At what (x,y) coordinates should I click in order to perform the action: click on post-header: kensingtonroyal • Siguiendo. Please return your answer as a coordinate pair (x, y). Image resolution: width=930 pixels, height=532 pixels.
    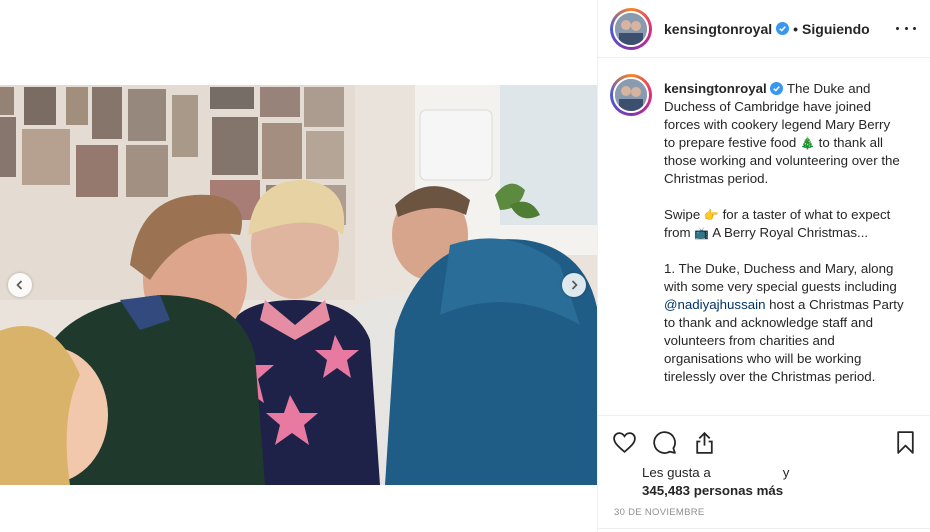
    Looking at the image, I should click on (764, 29).